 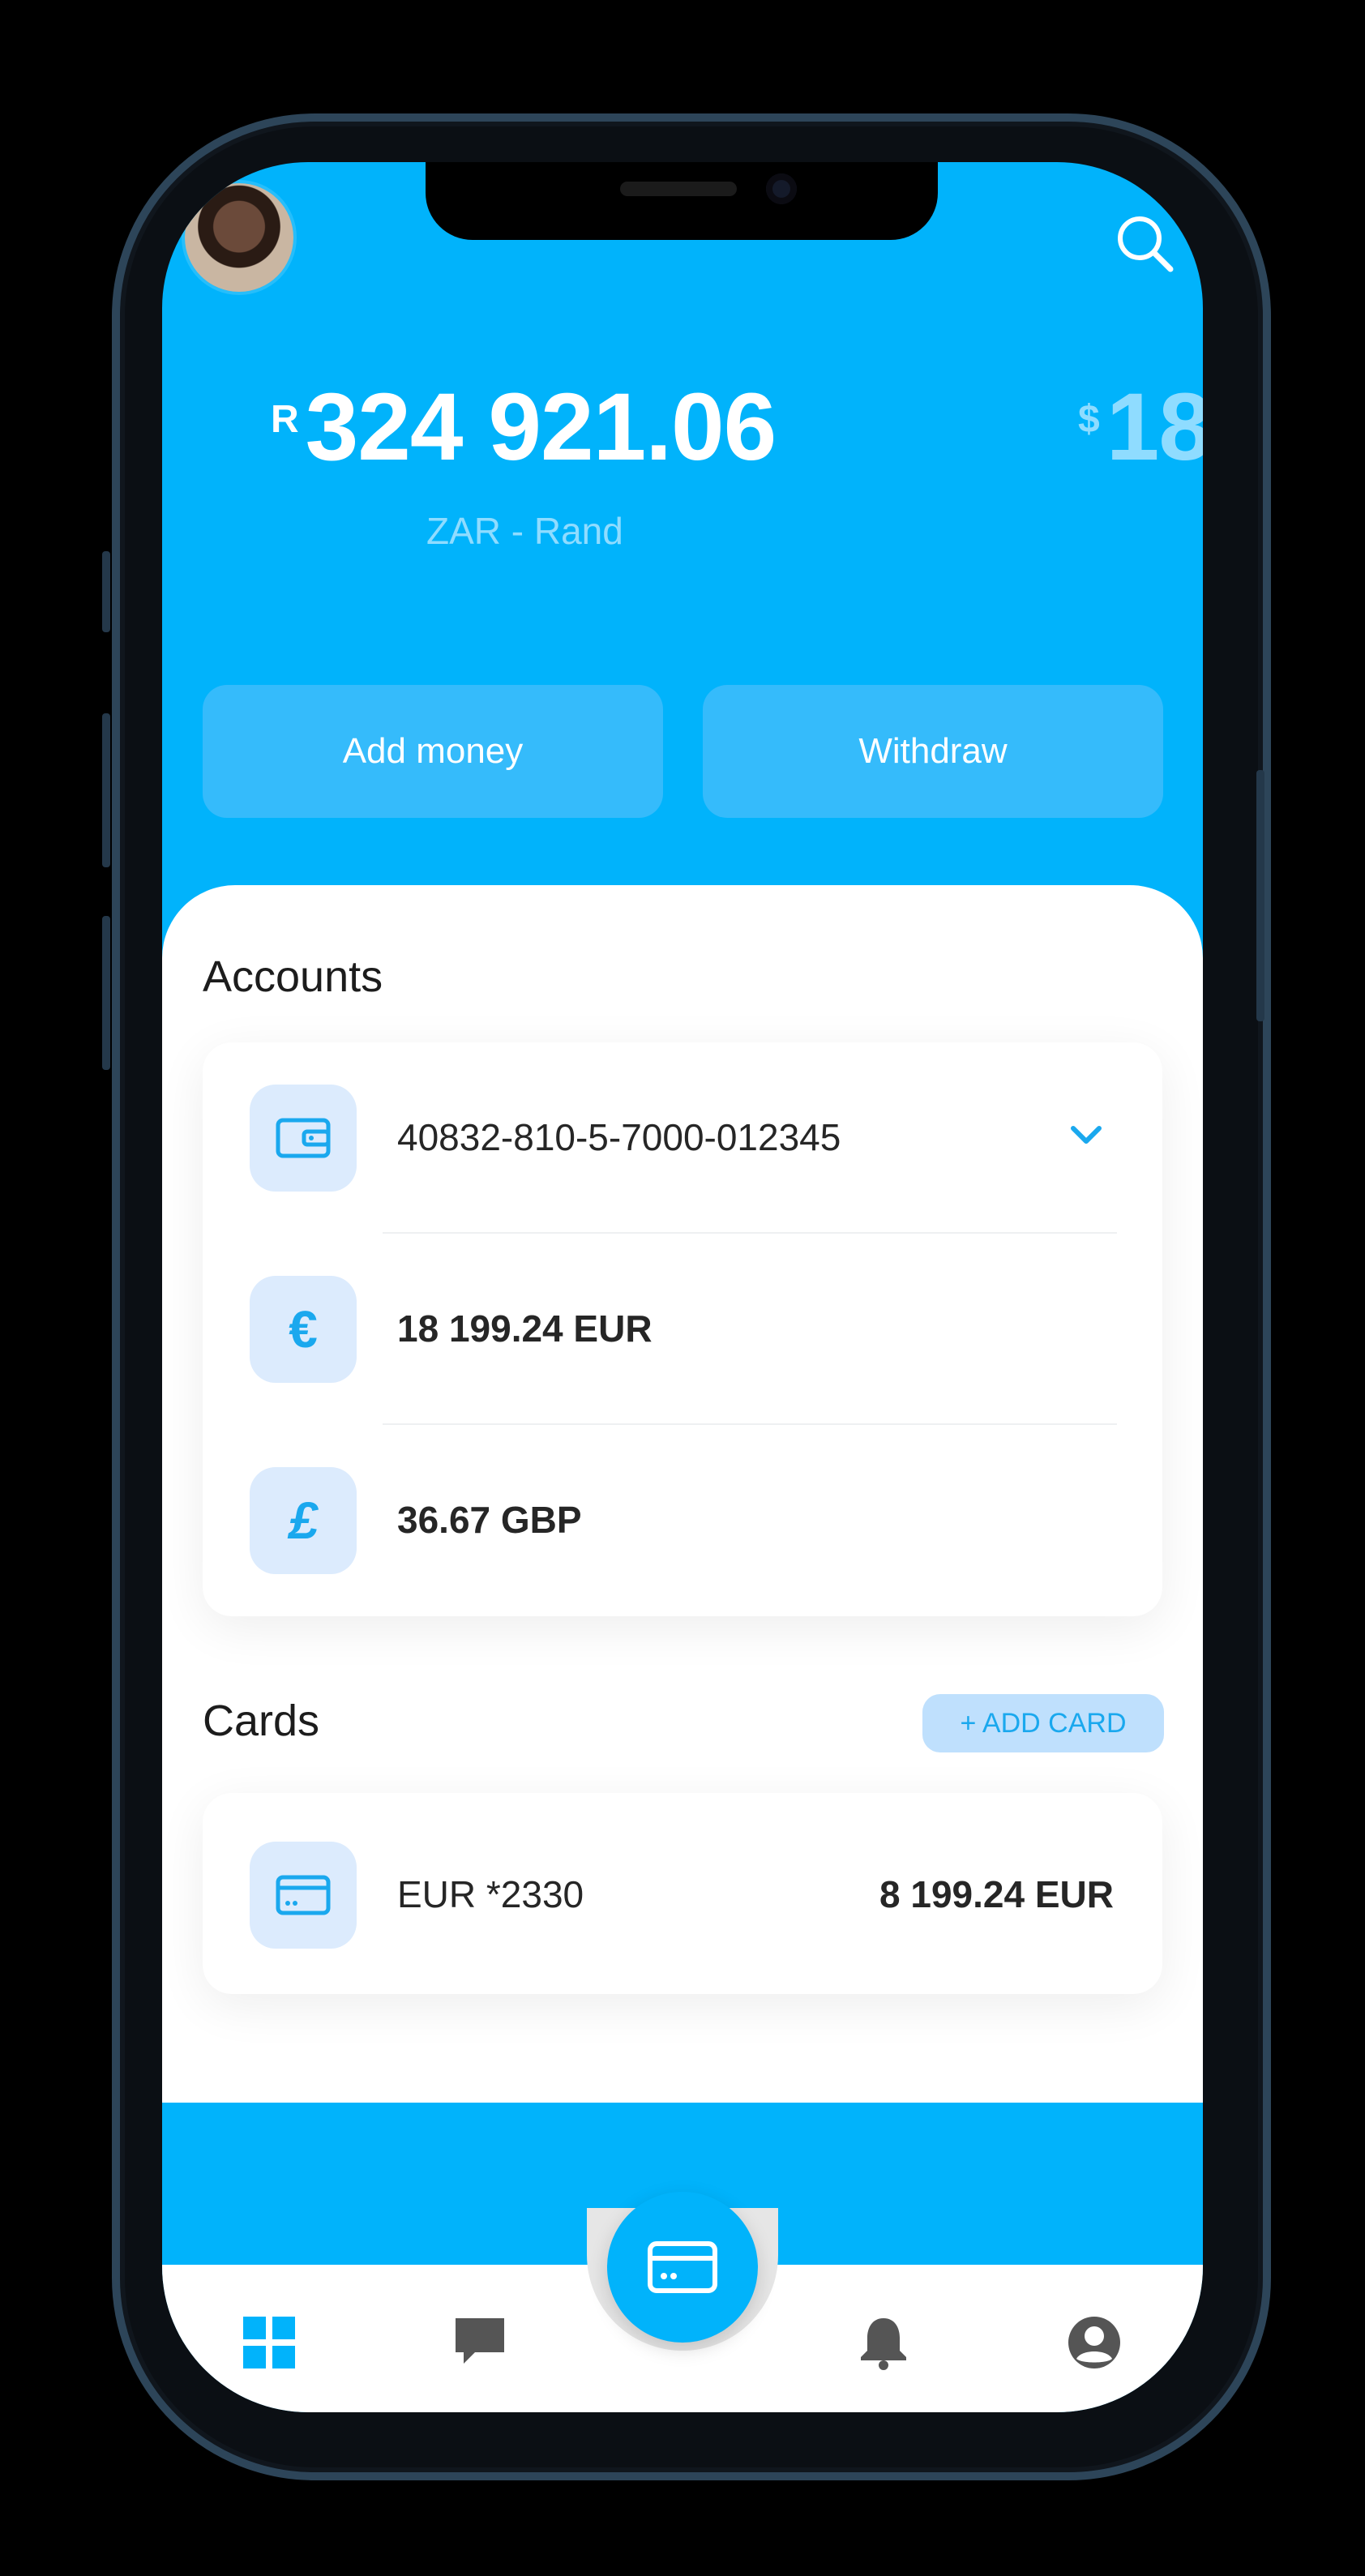 What do you see at coordinates (619, 1137) in the screenshot?
I see `account-number: 40832-810-5-7000-012345` at bounding box center [619, 1137].